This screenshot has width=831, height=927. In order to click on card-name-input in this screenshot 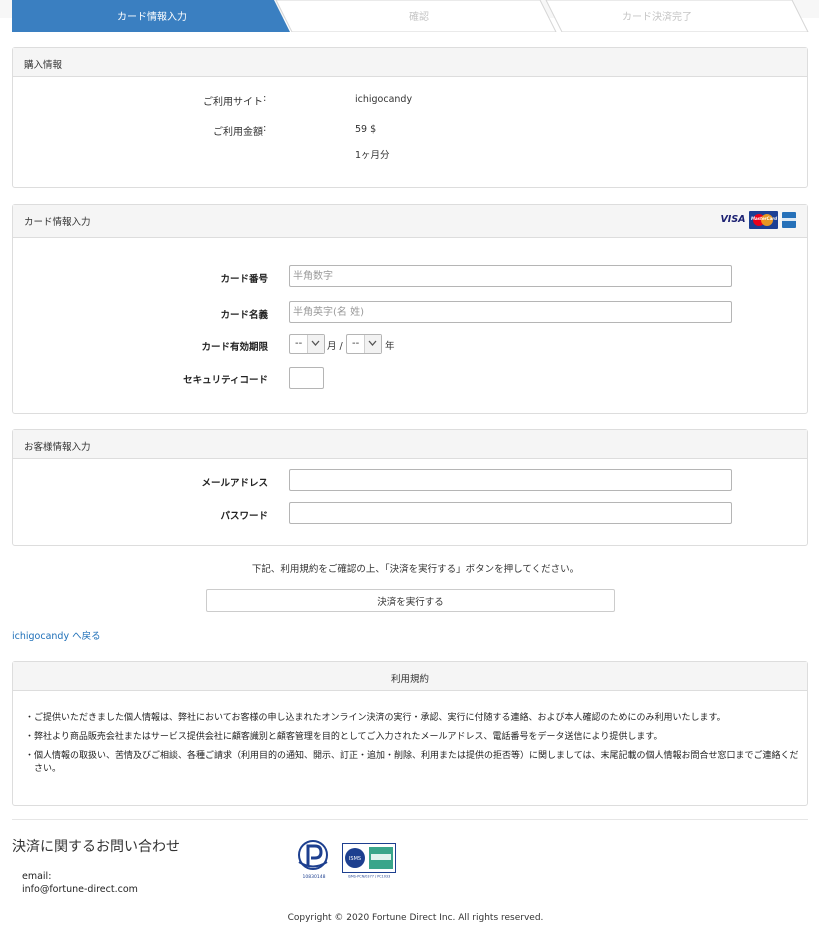, I will do `click(510, 312)`.